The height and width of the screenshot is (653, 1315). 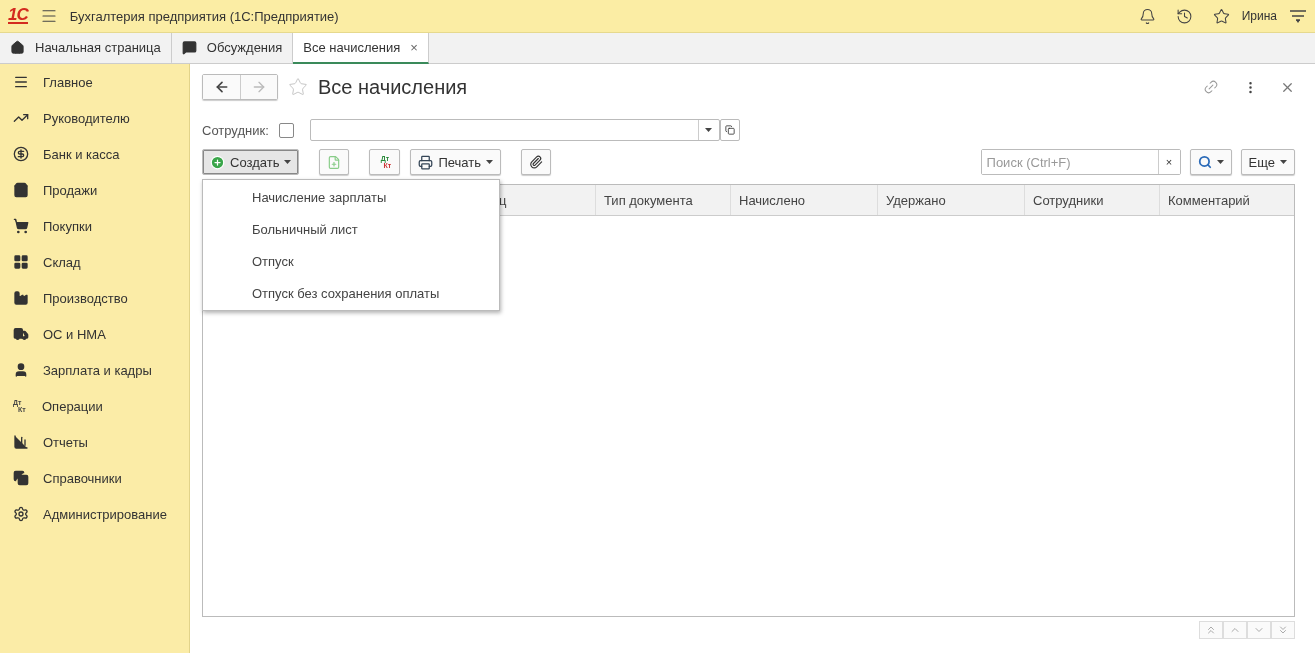 What do you see at coordinates (804, 200) in the screenshot?
I see `column-header: Начислено` at bounding box center [804, 200].